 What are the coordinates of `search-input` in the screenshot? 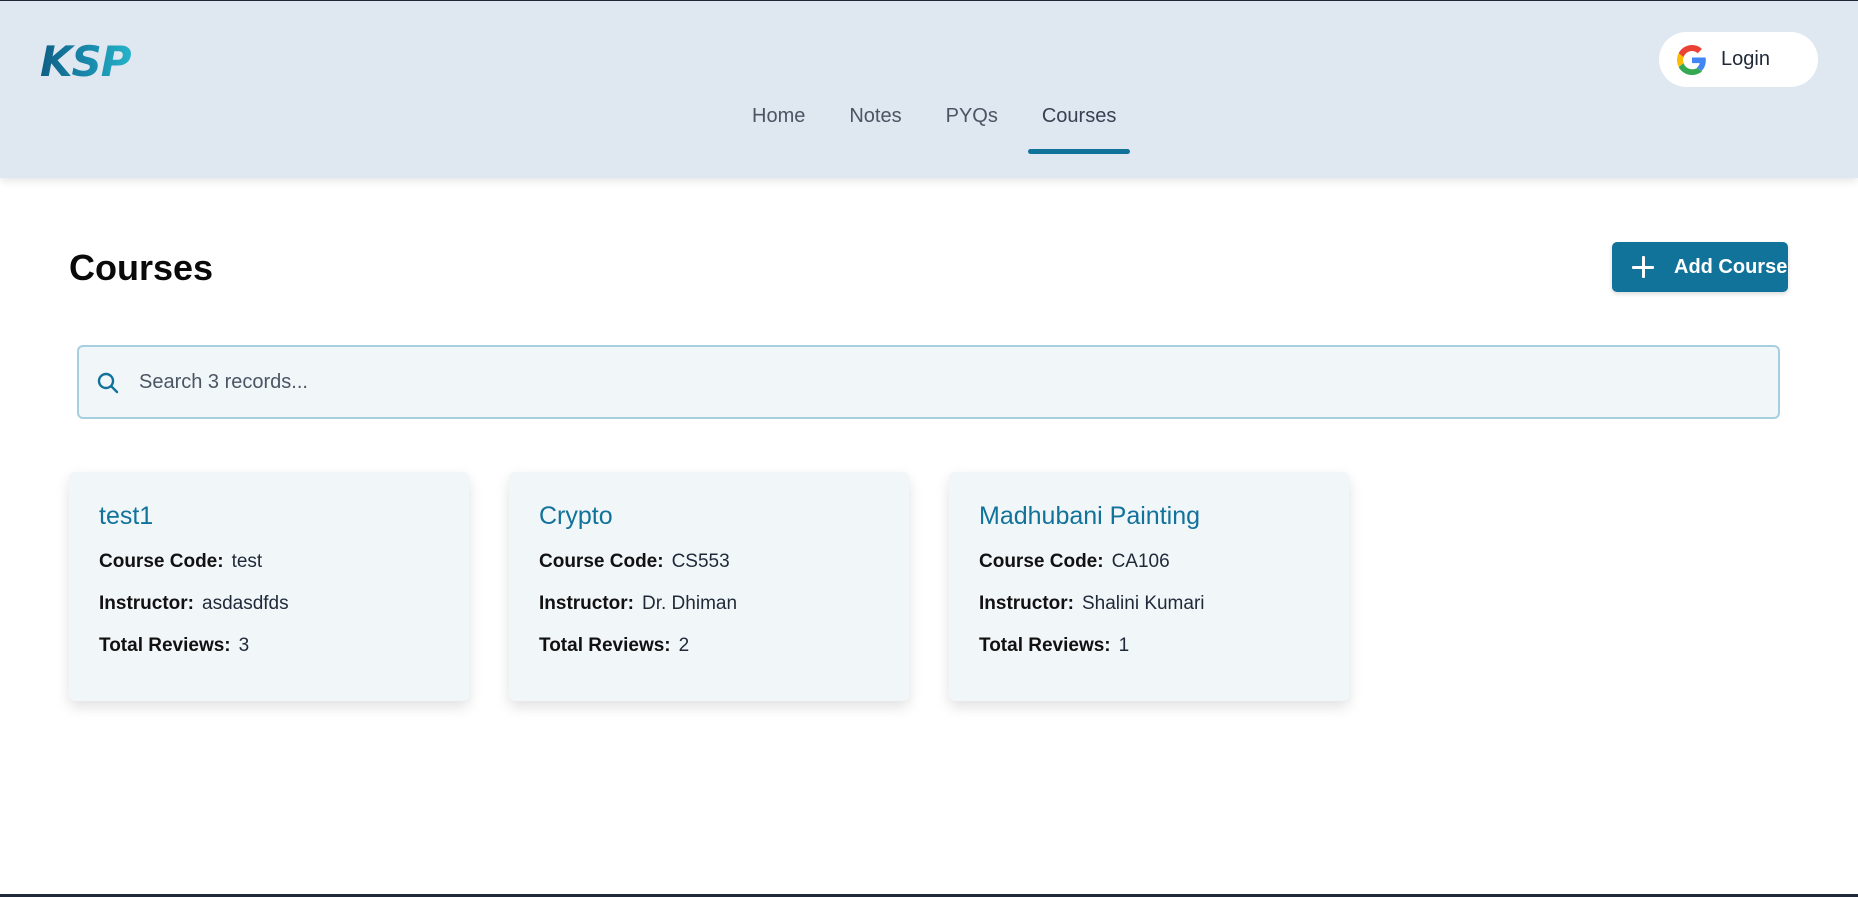 It's located at (949, 382).